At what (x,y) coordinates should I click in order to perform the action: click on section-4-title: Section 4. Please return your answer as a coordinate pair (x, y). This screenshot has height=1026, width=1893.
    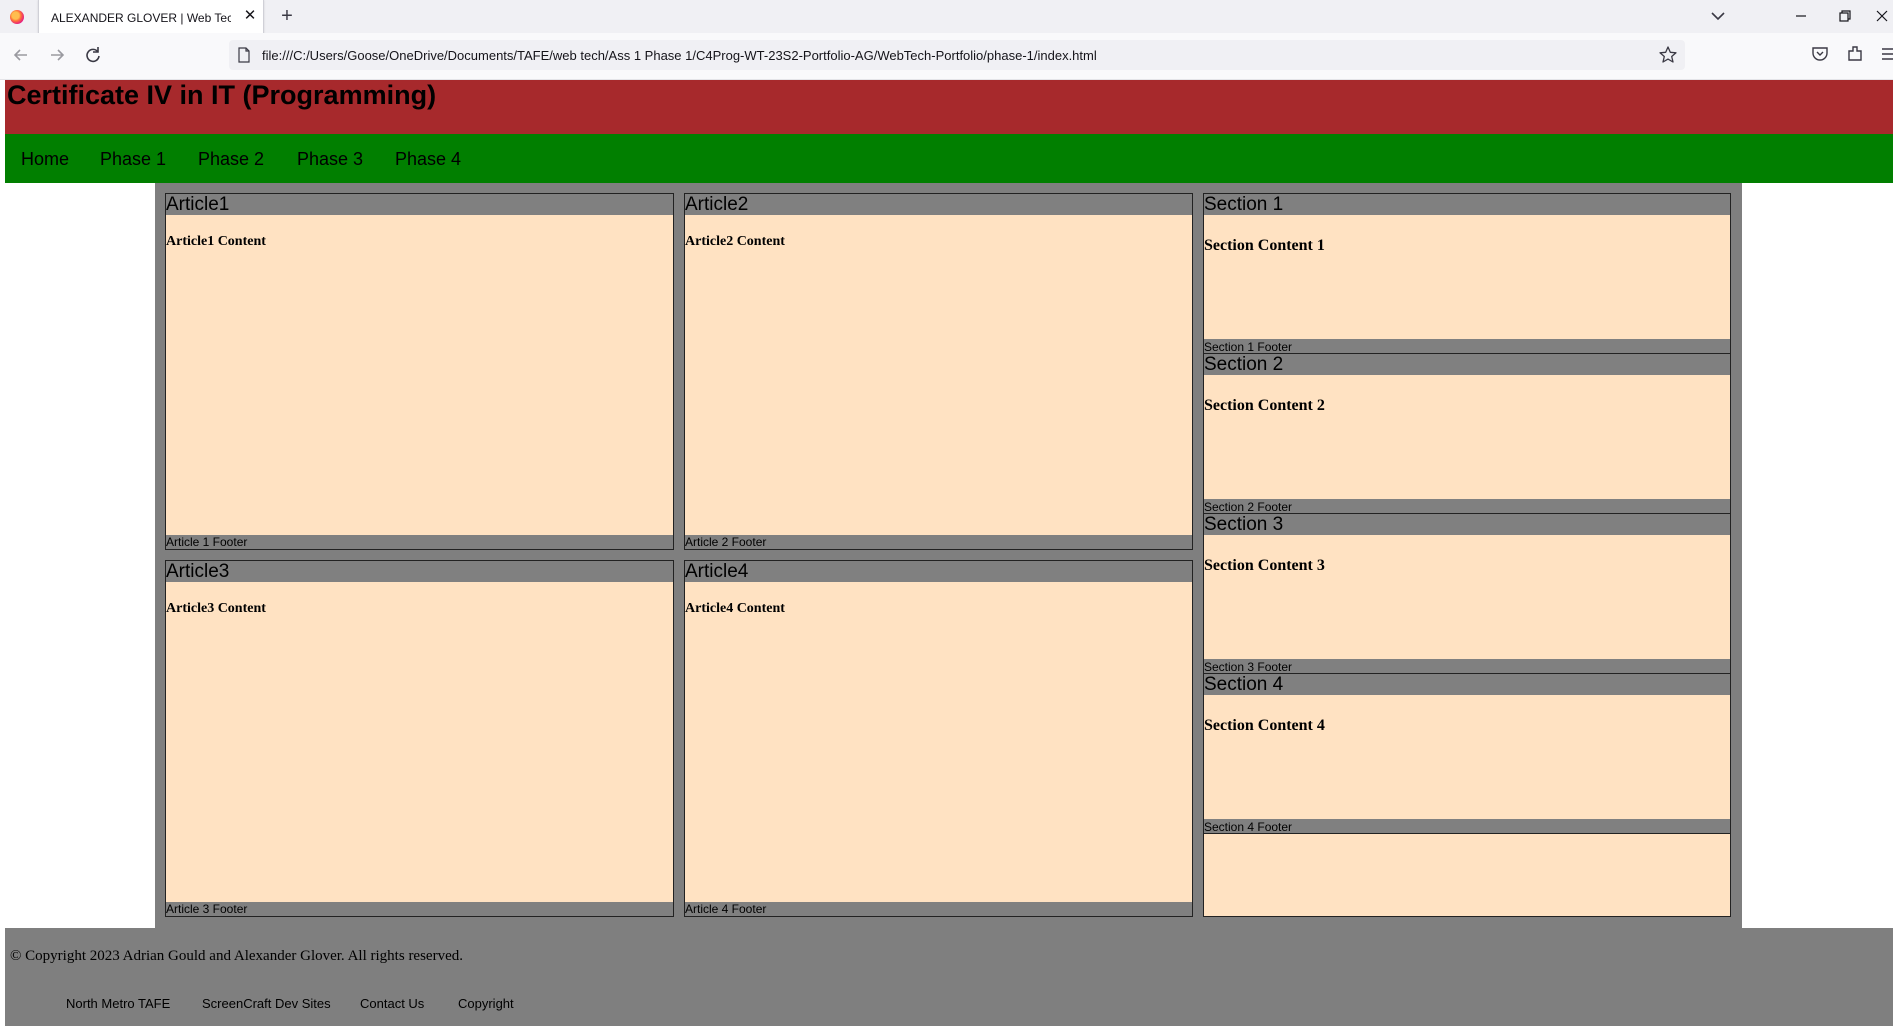
    Looking at the image, I should click on (1467, 684).